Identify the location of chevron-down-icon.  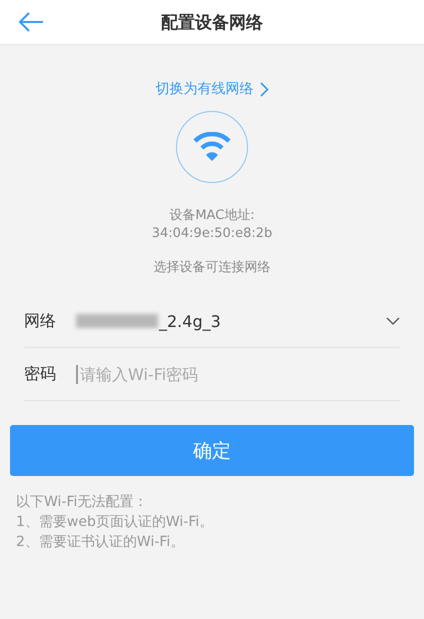
(393, 321).